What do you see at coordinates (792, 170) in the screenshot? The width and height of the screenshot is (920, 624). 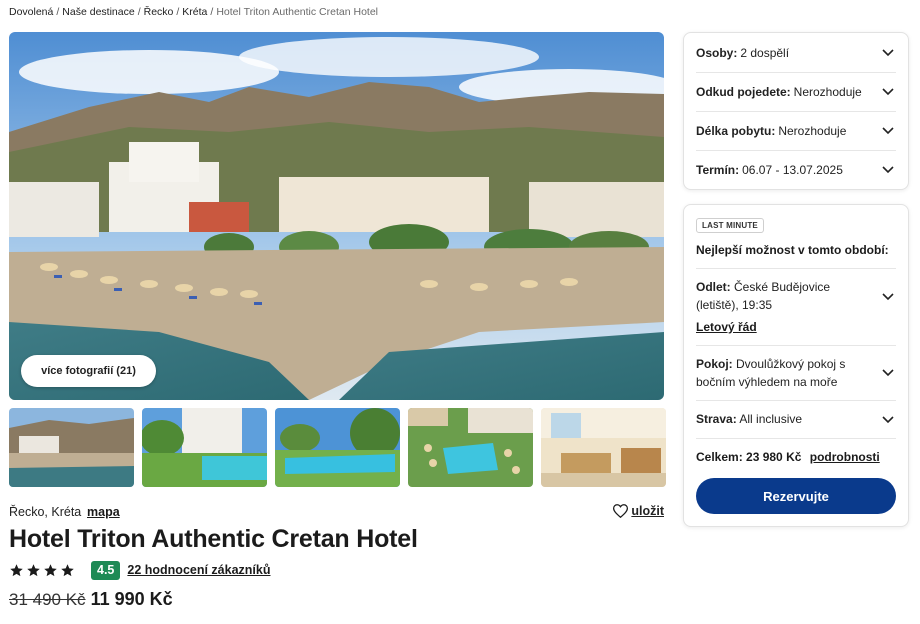 I see `term-value: 06.07 - 13.07.2025` at bounding box center [792, 170].